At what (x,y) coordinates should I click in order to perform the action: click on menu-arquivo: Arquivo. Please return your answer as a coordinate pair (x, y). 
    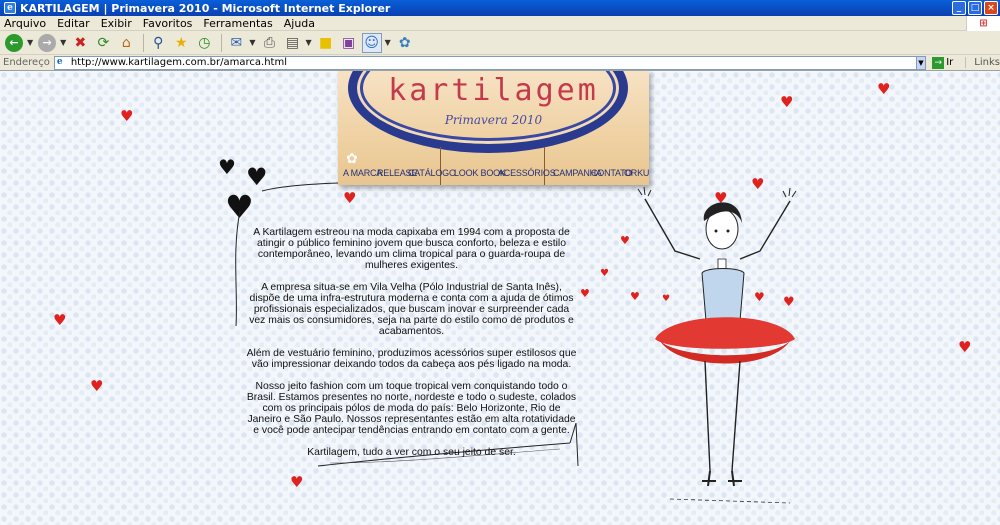
    Looking at the image, I should click on (25, 23).